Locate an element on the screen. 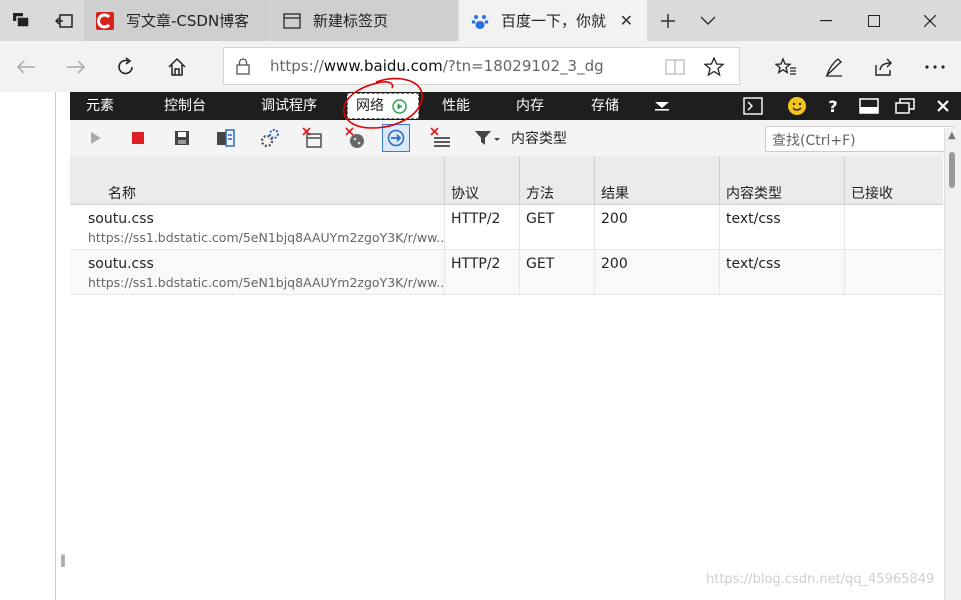 This screenshot has width=961, height=600. tab-new-tab: 新建标签页 is located at coordinates (364, 20).